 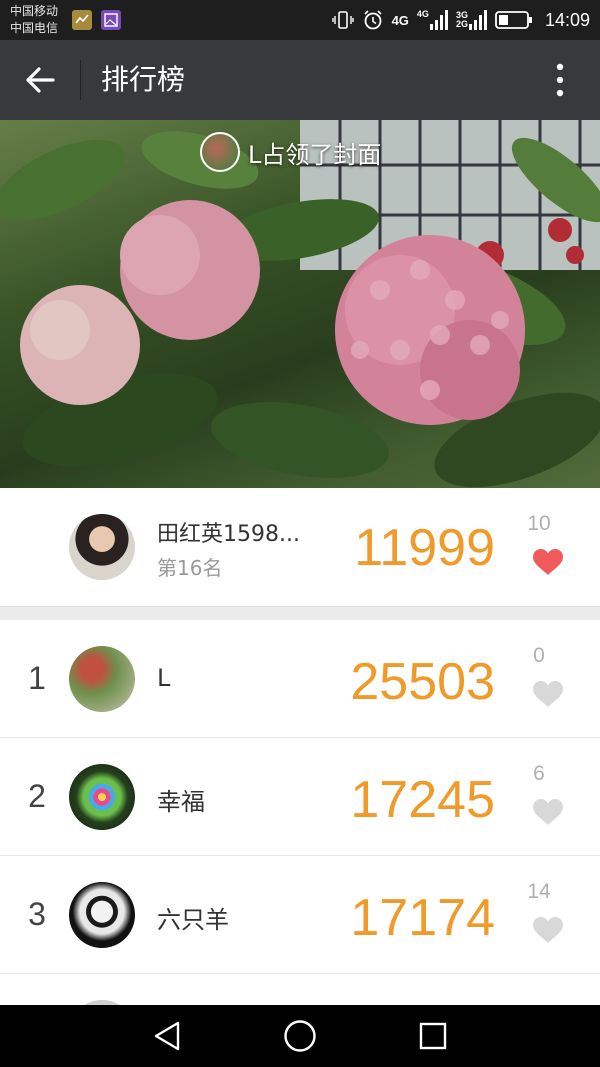 I want to click on section-divider, so click(x=300, y=613).